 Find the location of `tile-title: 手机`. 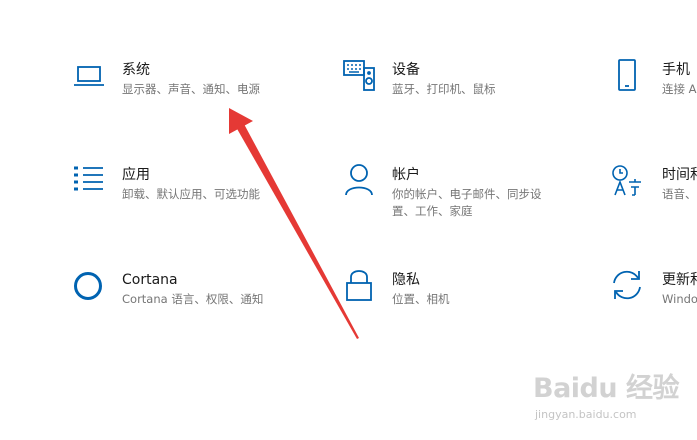

tile-title: 手机 is located at coordinates (676, 70).